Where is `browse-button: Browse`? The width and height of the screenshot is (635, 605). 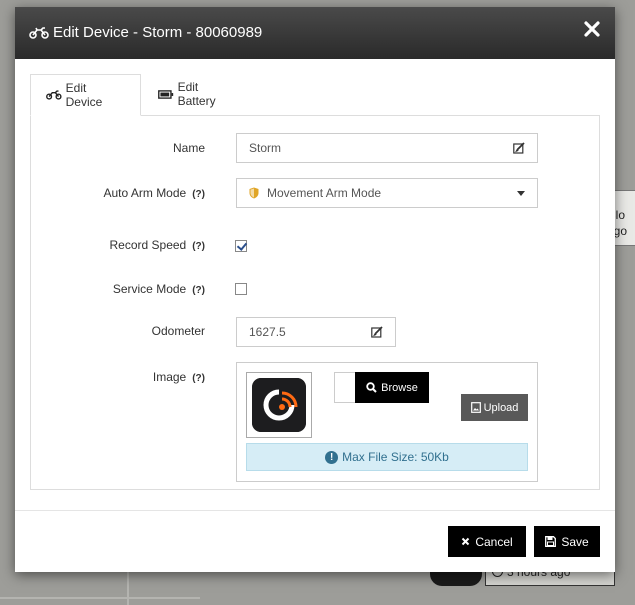
browse-button: Browse is located at coordinates (392, 387).